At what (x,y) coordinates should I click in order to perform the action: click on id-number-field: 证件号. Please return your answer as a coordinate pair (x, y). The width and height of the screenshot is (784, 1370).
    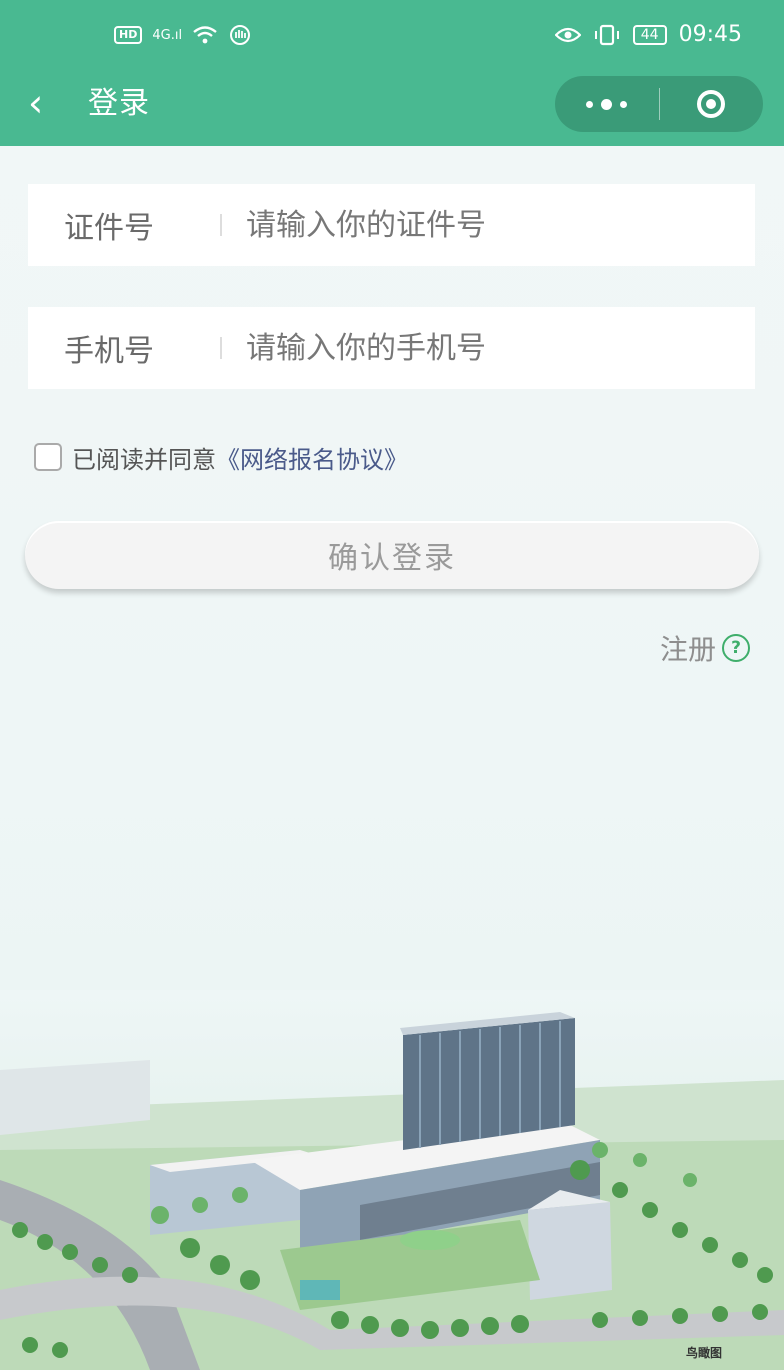
    Looking at the image, I should click on (391, 225).